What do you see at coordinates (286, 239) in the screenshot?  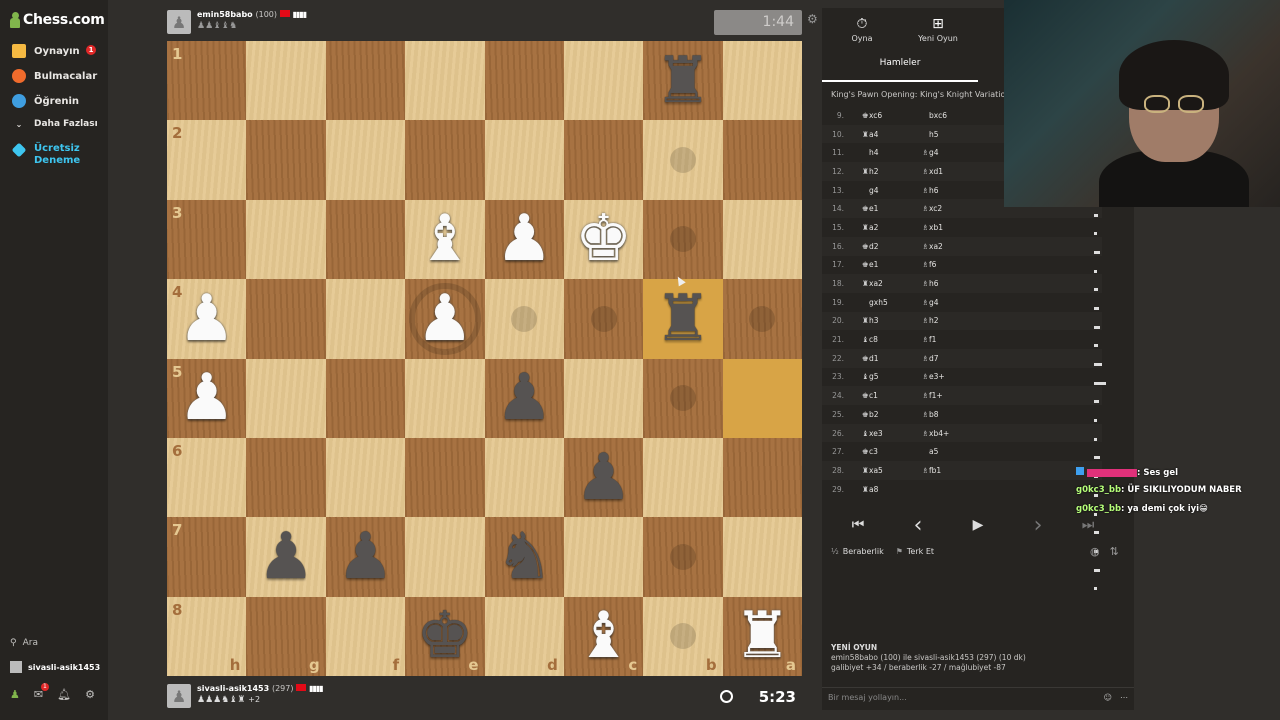 I see `square-g3` at bounding box center [286, 239].